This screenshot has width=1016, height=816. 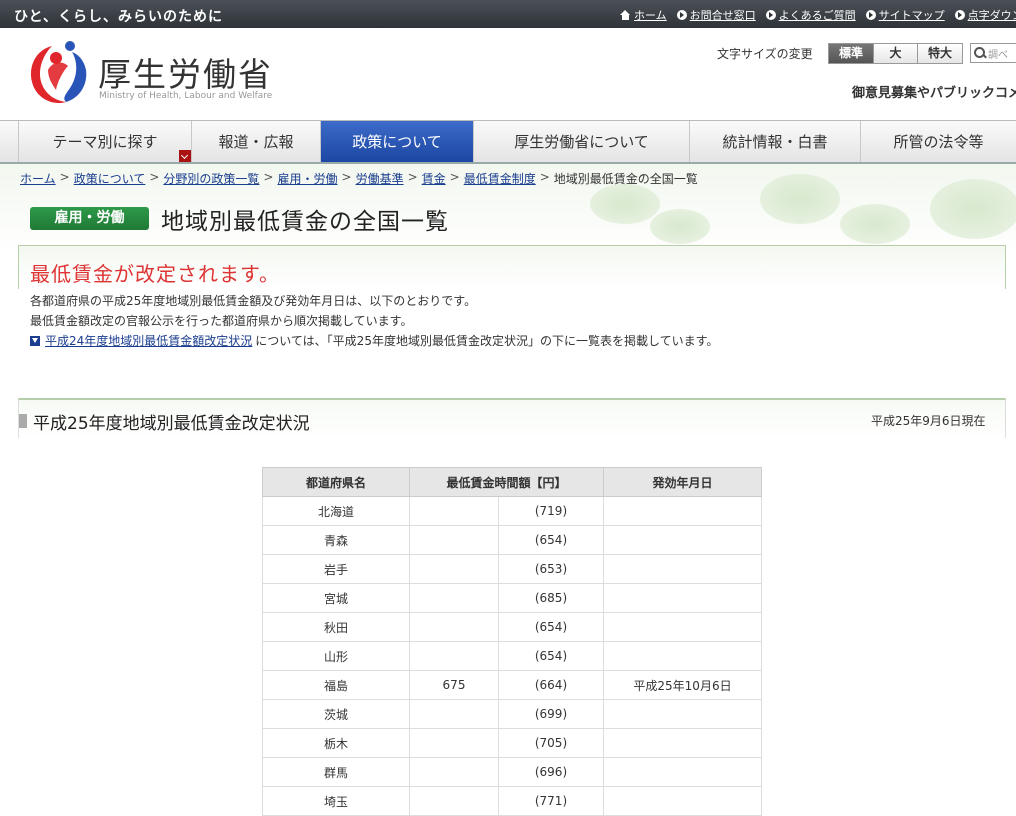 I want to click on nav-about: 厚生労働省について, so click(x=582, y=141).